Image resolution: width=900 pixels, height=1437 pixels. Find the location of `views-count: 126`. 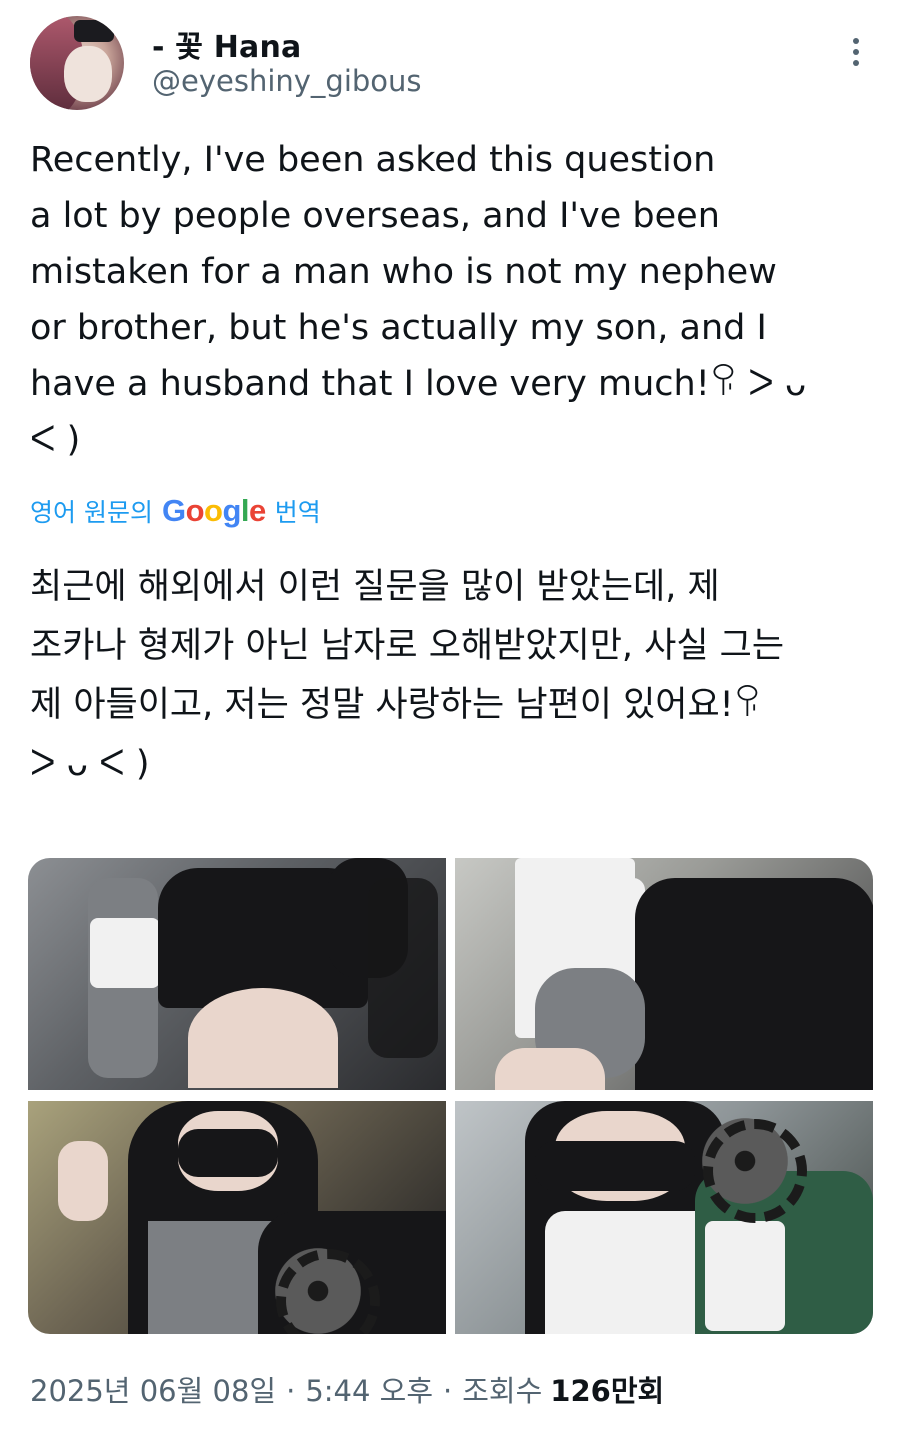

views-count: 126 is located at coordinates (580, 1391).